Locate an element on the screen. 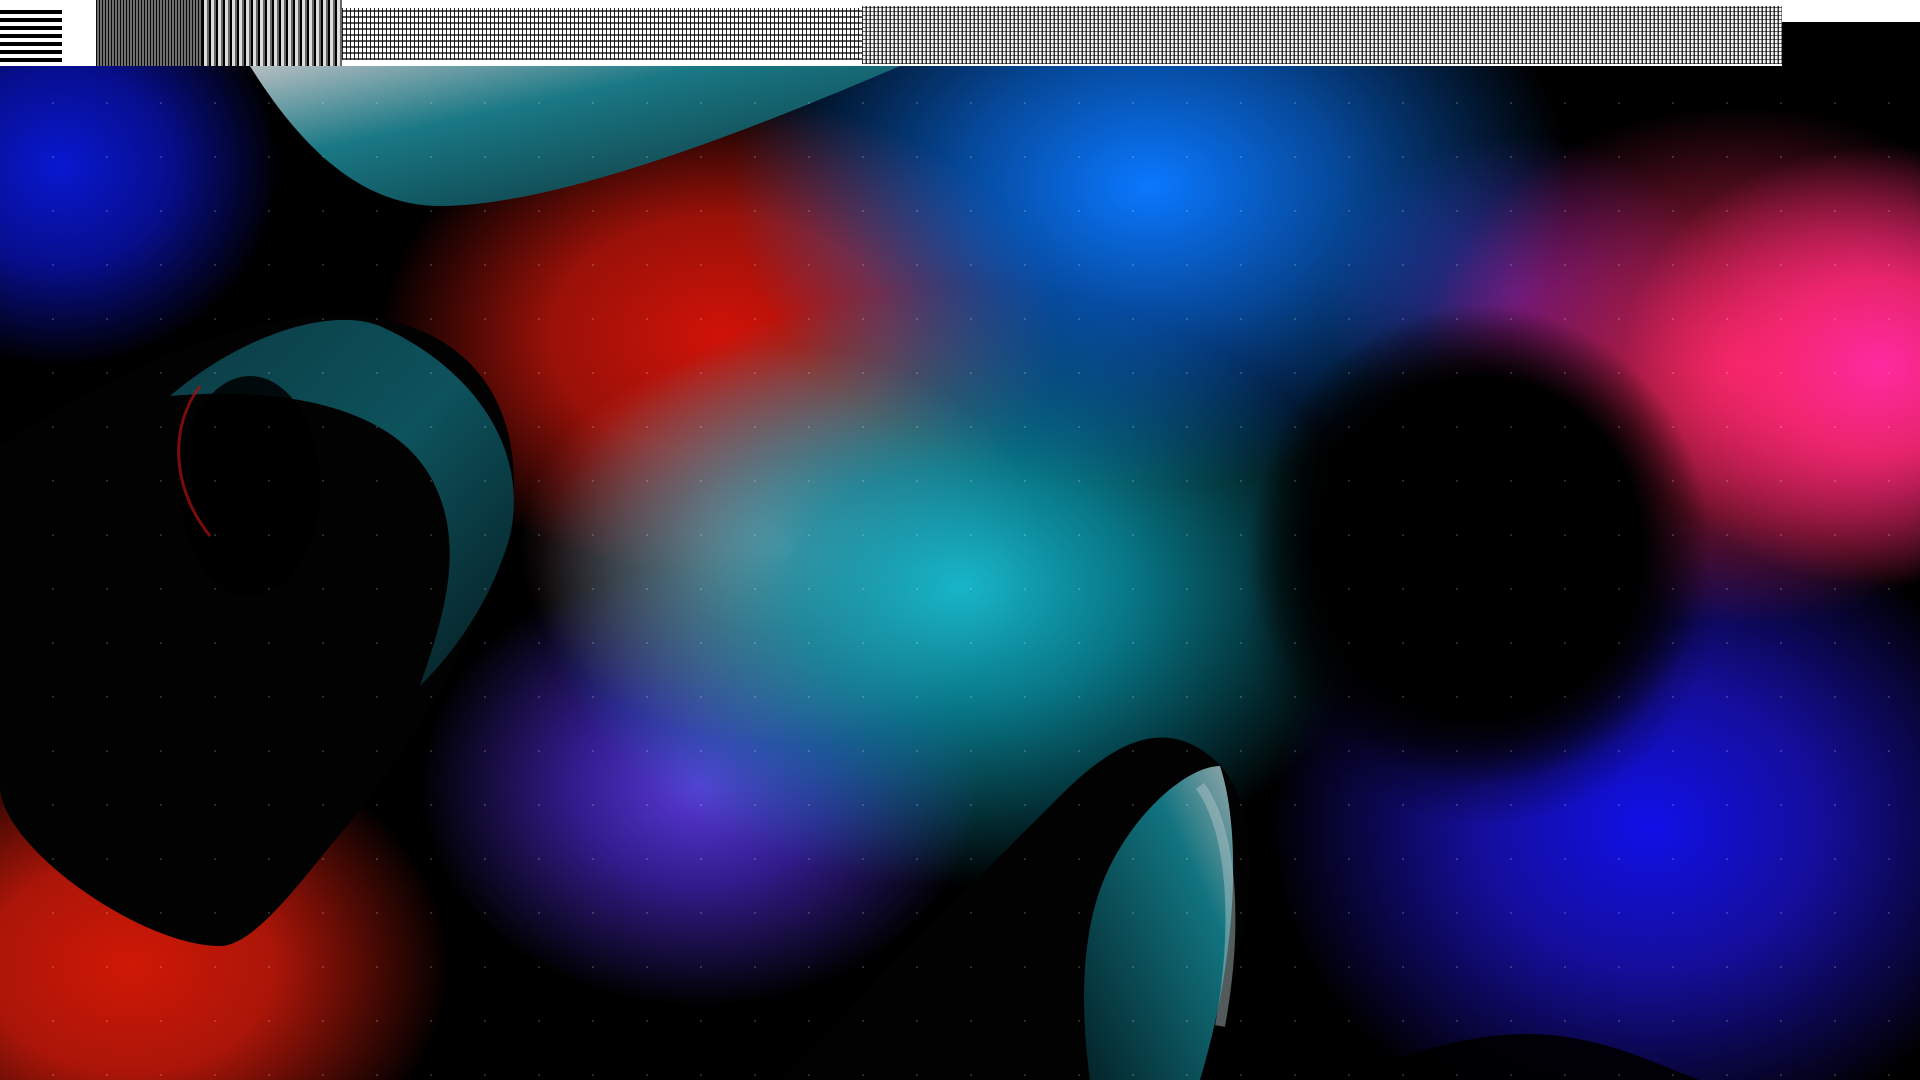 This screenshot has height=1080, width=1920. wallpaper-teal-ribbon-top is located at coordinates (575, 136).